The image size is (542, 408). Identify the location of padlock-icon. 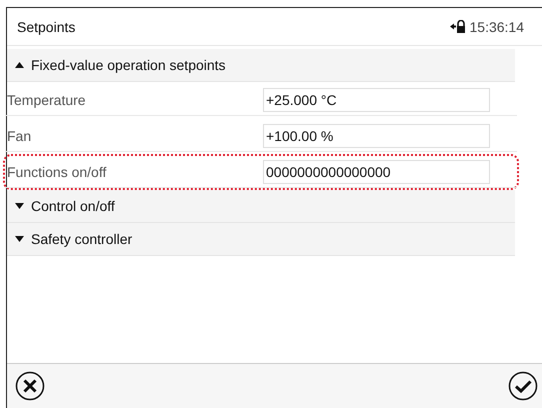
(458, 26).